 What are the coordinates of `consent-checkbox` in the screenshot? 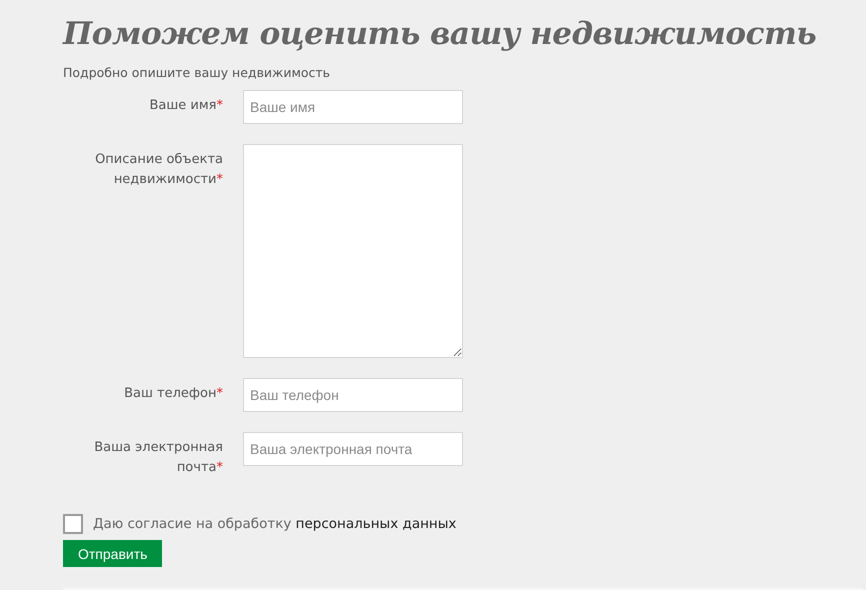 It's located at (73, 524).